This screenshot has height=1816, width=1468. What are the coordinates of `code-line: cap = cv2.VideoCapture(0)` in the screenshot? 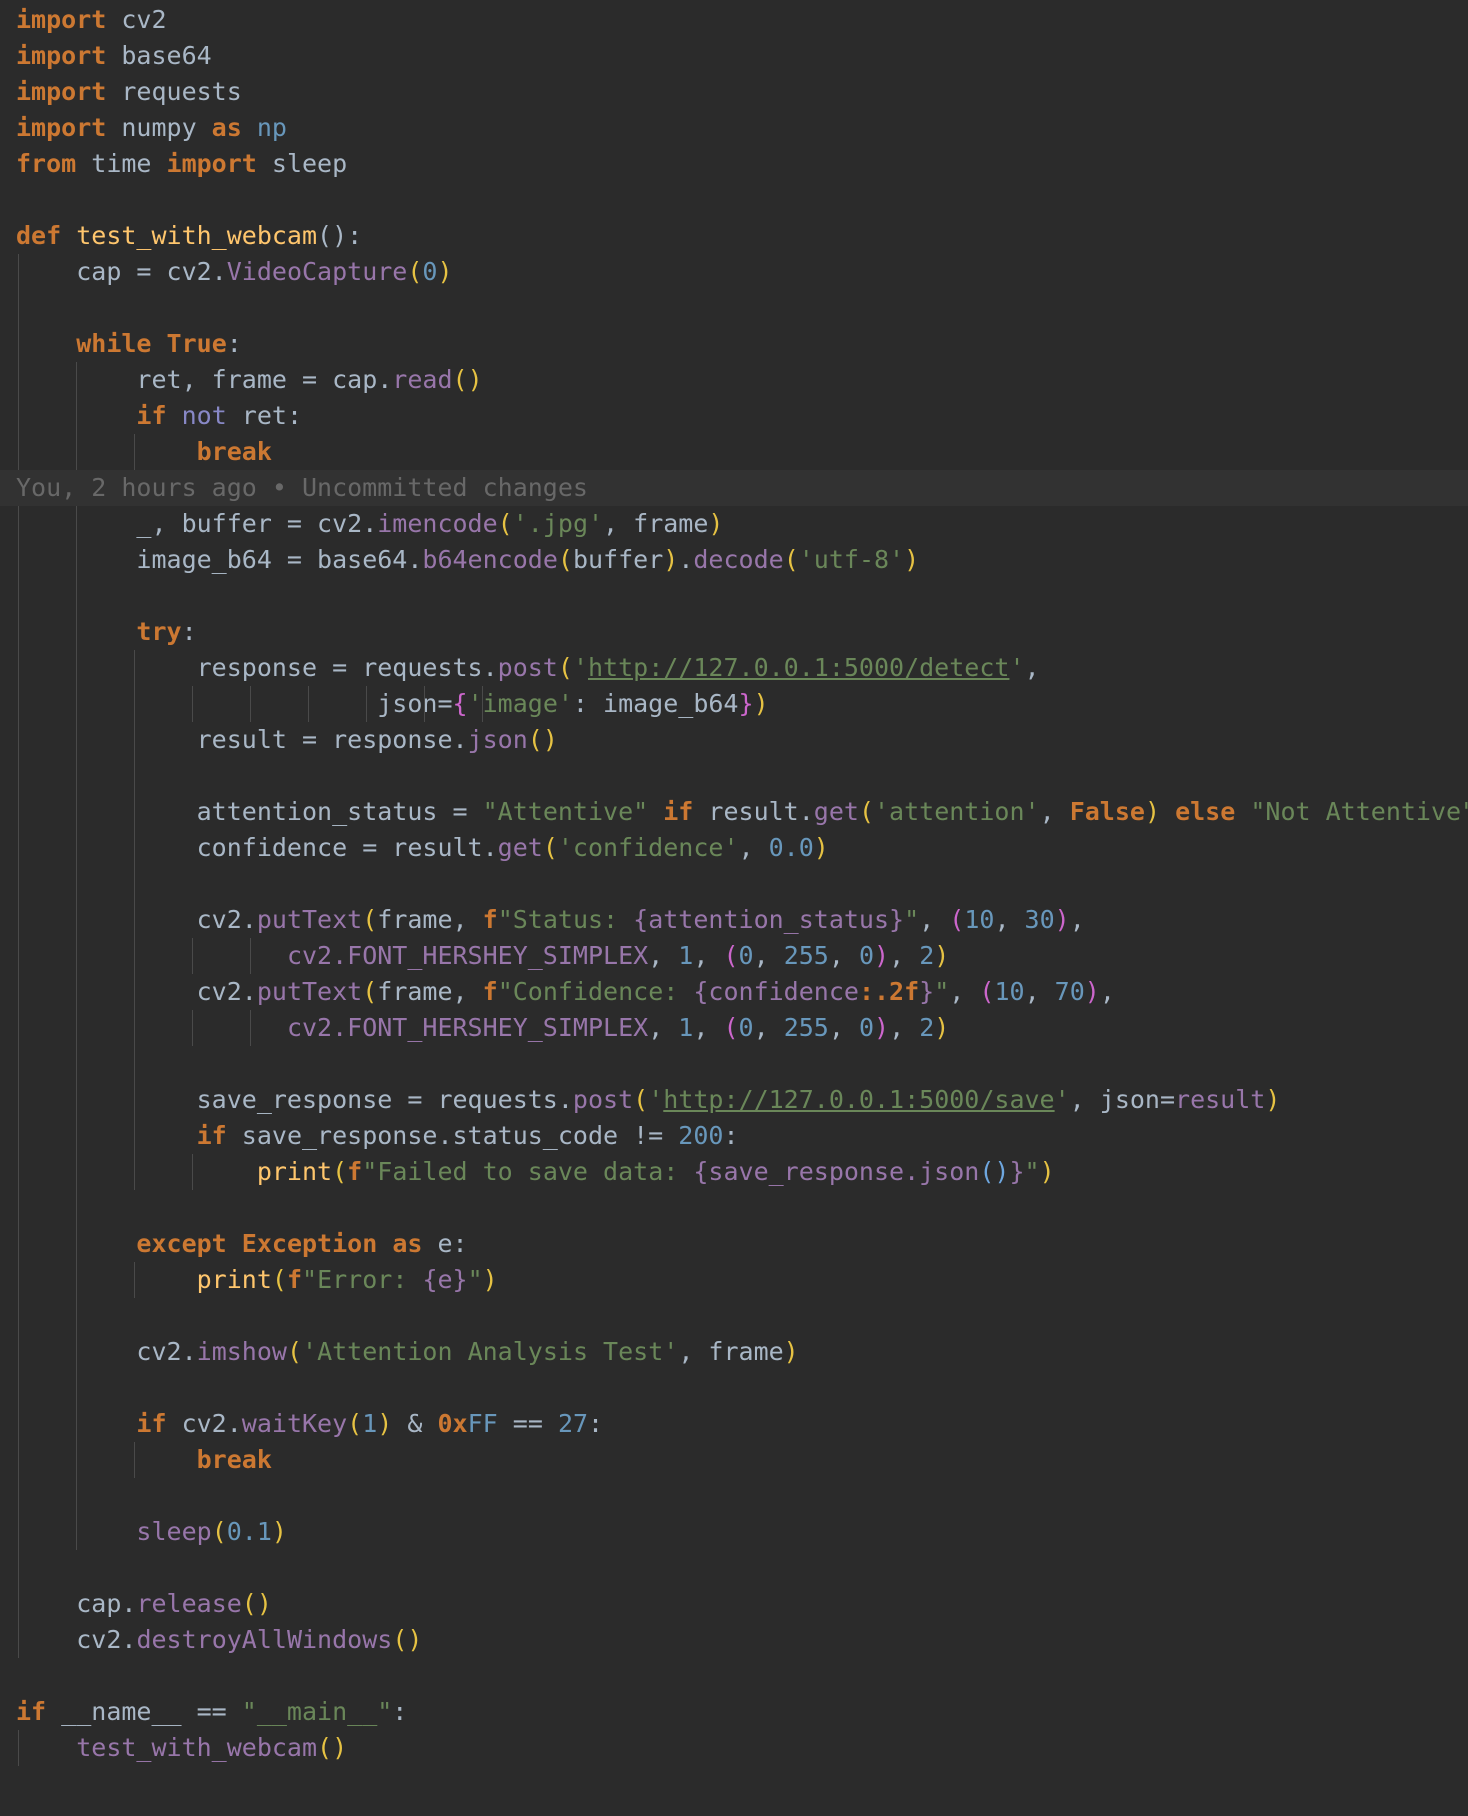 It's located at (734, 272).